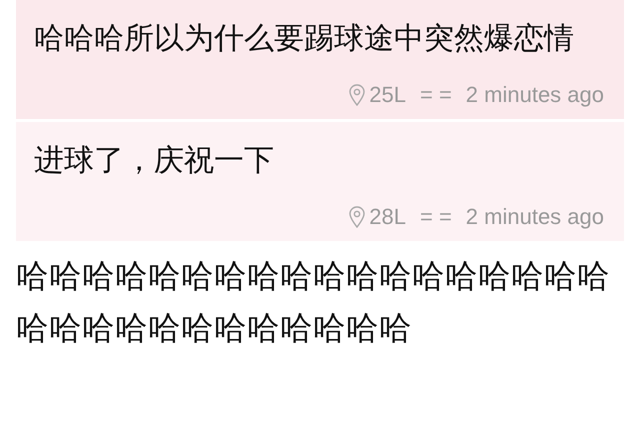 Image resolution: width=640 pixels, height=431 pixels. What do you see at coordinates (304, 39) in the screenshot?
I see `comment-text: 哈哈哈所以为什么要踢球途中突然爆恋情` at bounding box center [304, 39].